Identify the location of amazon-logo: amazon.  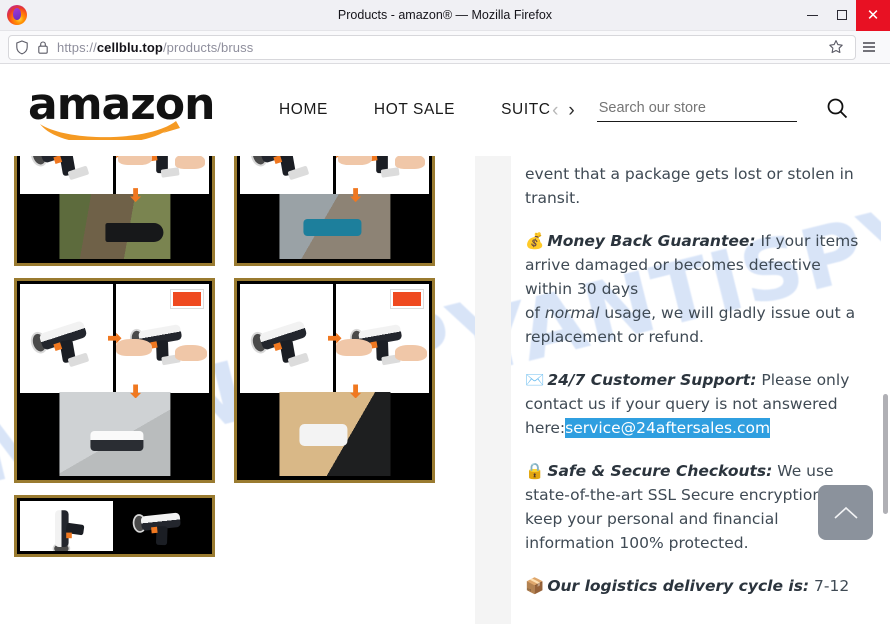
(121, 111).